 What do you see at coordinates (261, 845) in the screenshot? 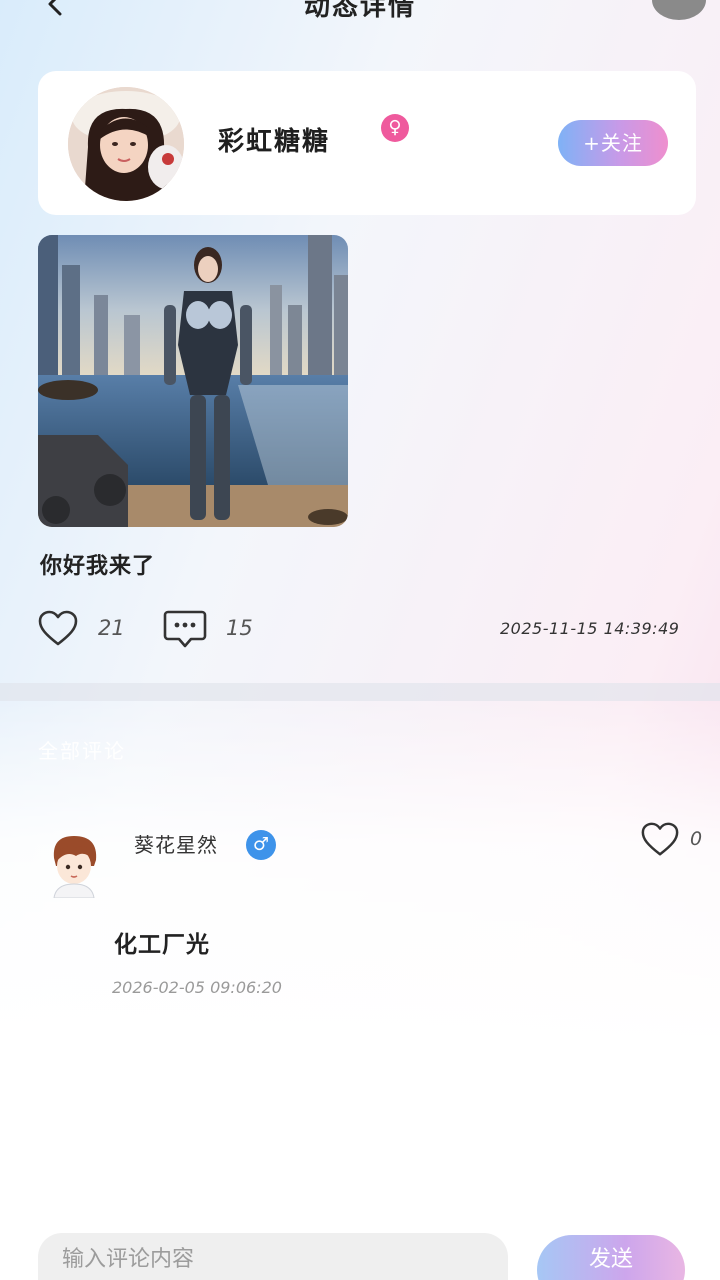
I see `male-gender-icon: ♂` at bounding box center [261, 845].